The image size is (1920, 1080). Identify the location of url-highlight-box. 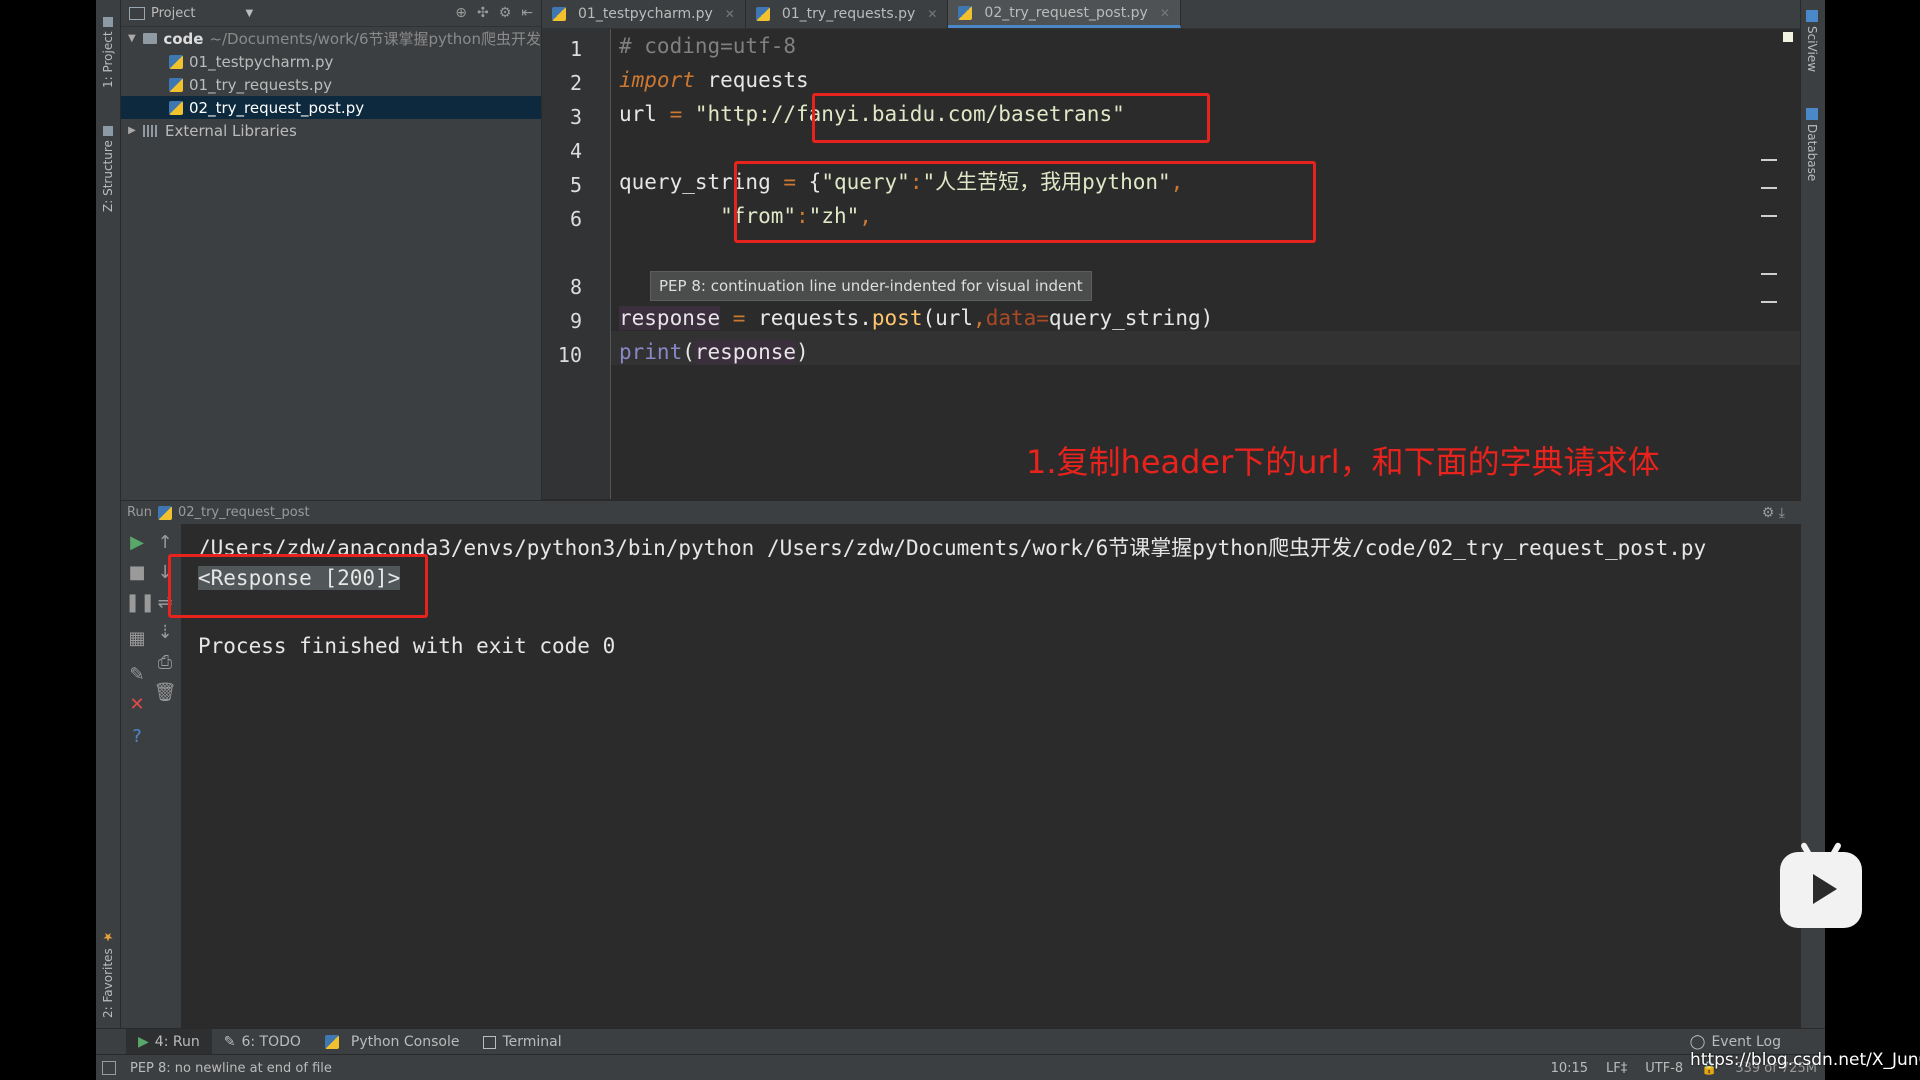
(1011, 118).